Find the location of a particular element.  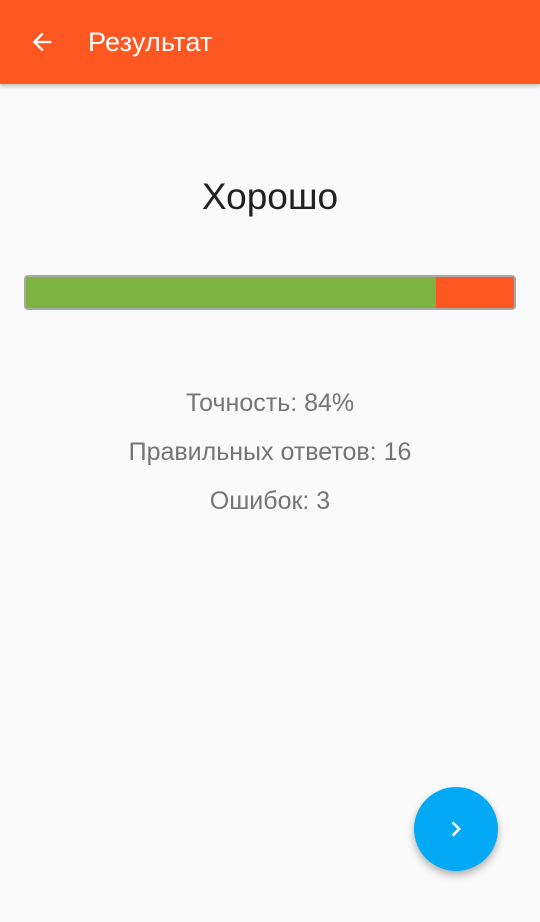

accuracy-text: Точность: 84% is located at coordinates (270, 403).